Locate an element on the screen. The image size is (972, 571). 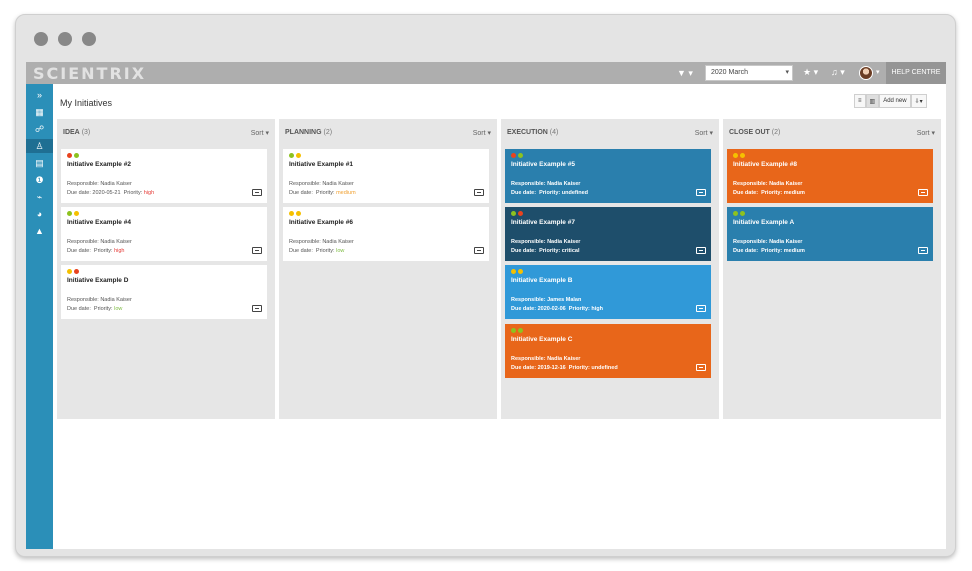
pie-chart-icon: ◕ is located at coordinates (39, 214).